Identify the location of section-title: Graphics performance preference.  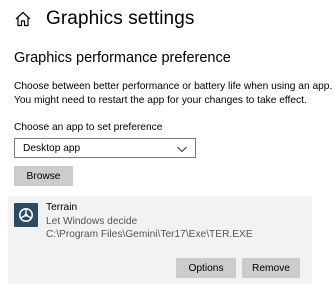
(122, 58).